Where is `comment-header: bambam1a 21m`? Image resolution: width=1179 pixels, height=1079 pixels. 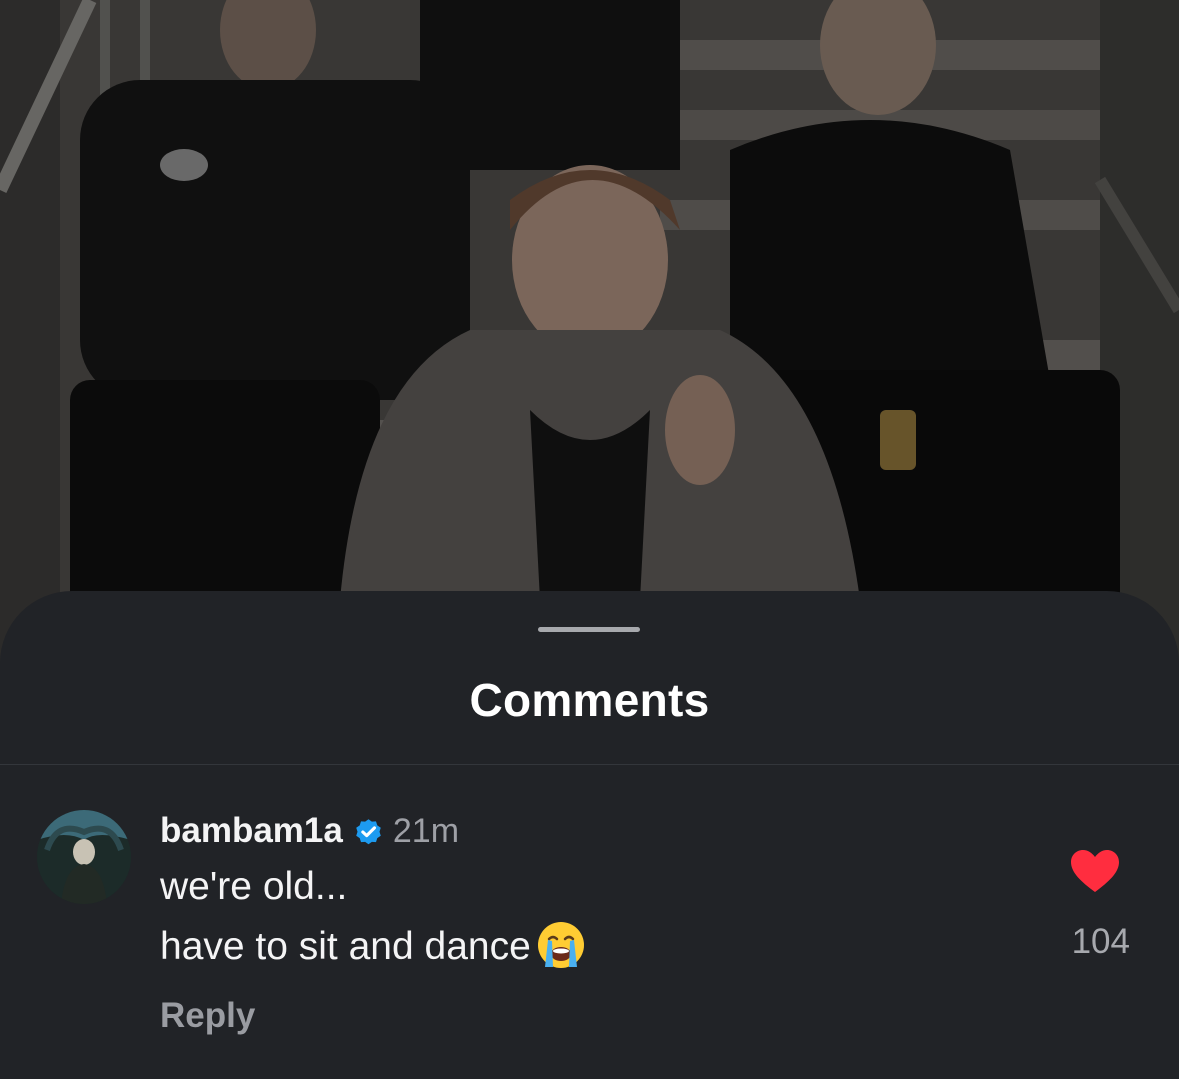
comment-header: bambam1a 21m is located at coordinates (309, 831).